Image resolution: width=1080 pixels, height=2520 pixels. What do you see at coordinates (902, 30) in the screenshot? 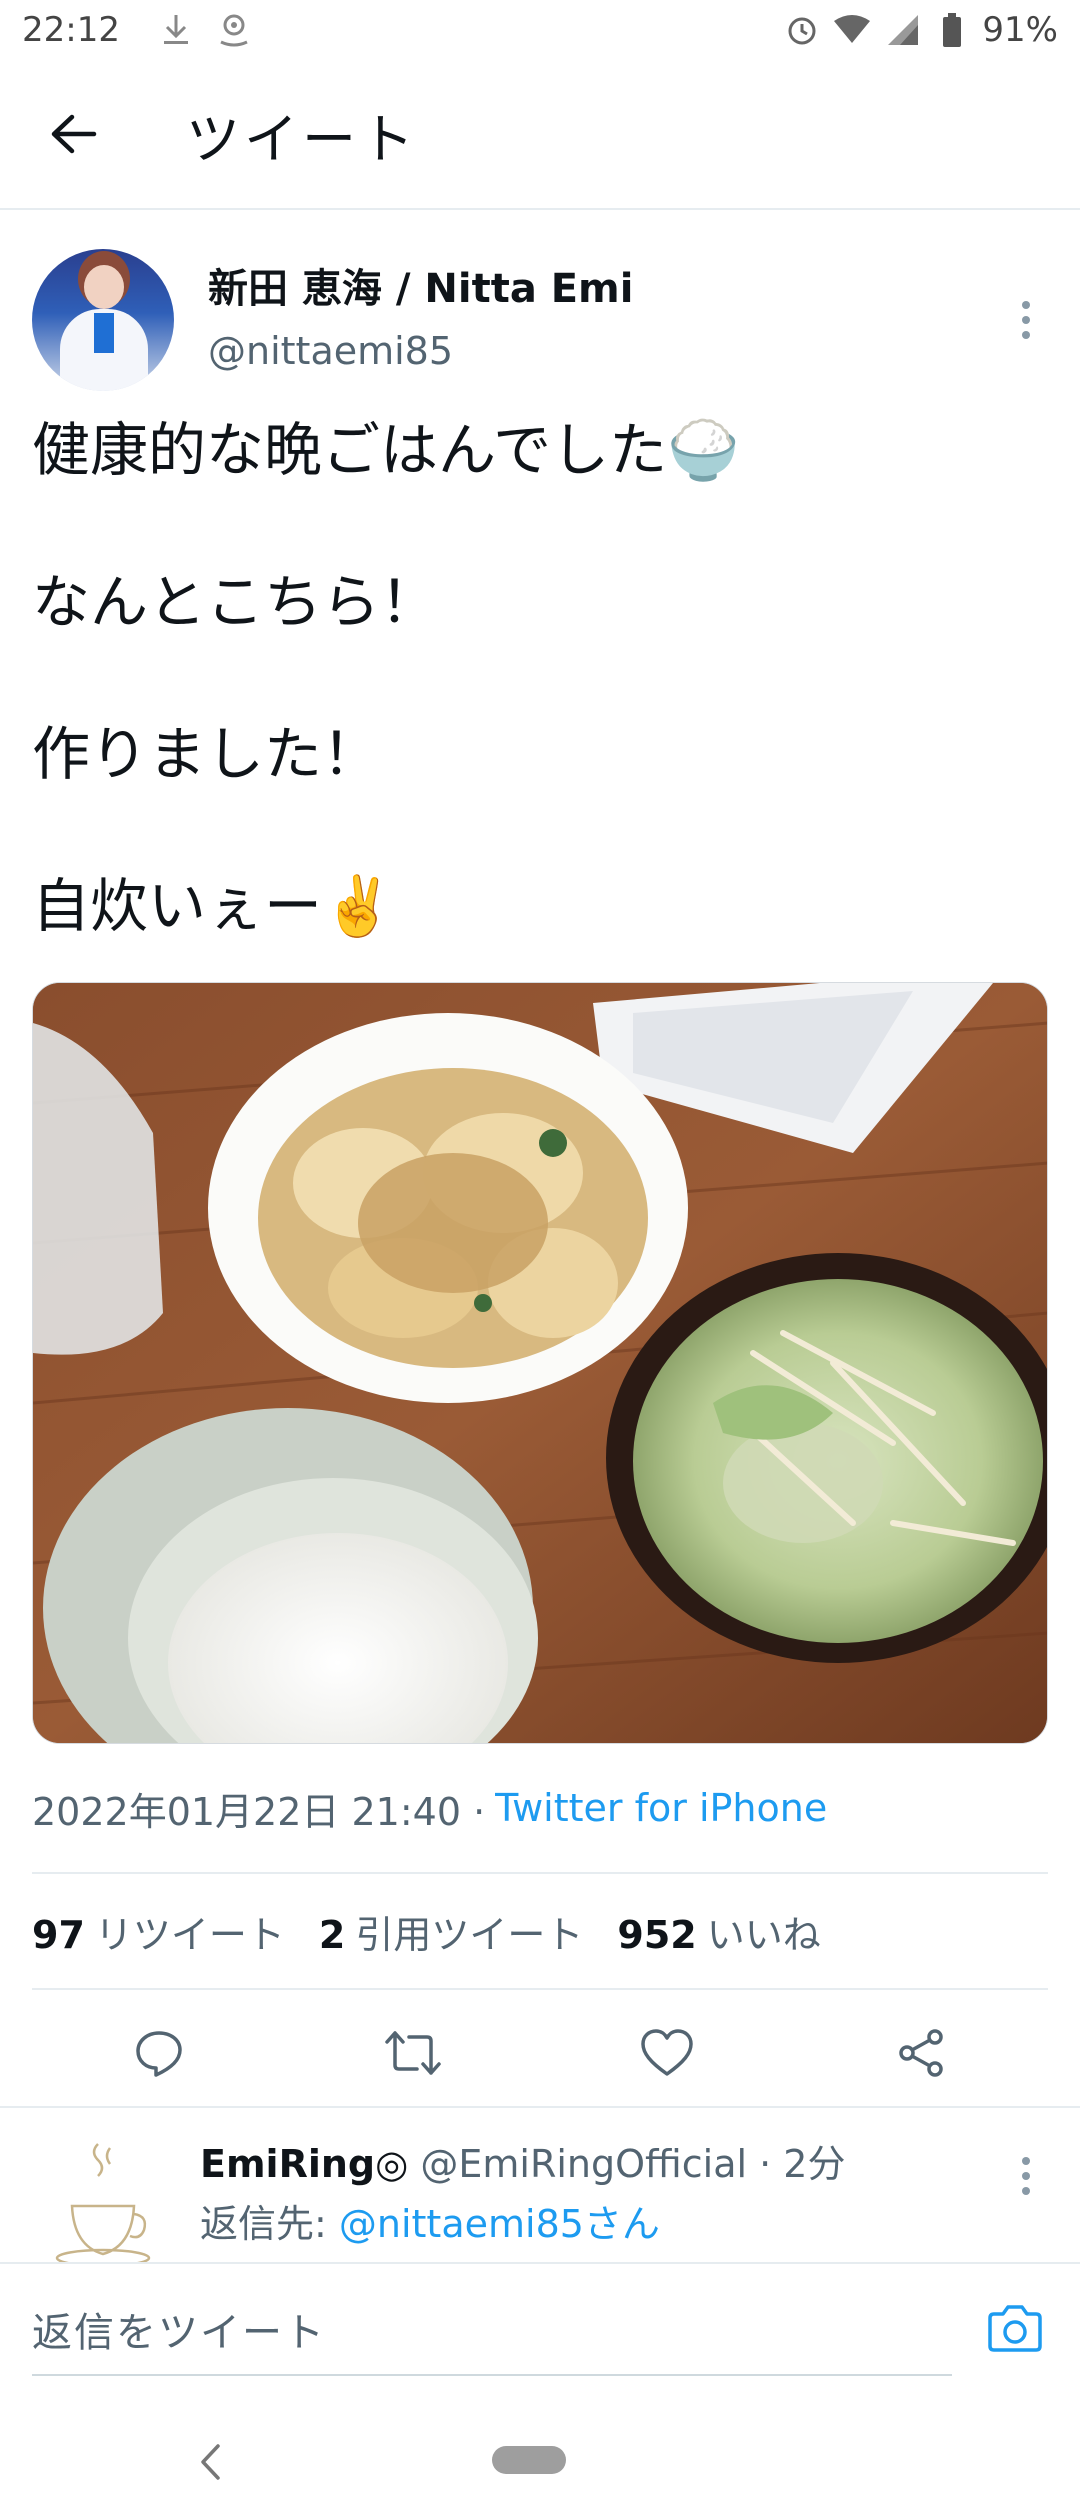
I see `signal-icon` at bounding box center [902, 30].